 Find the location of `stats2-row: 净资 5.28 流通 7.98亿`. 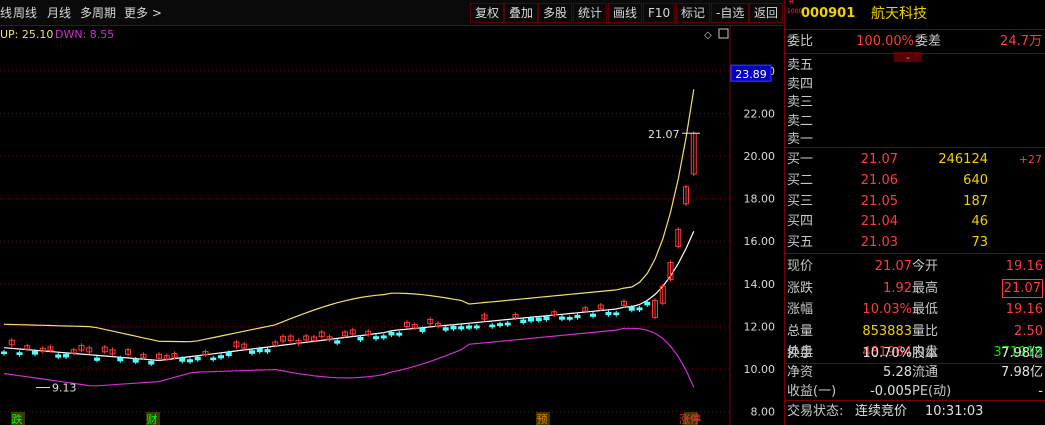

stats2-row: 净资 5.28 流通 7.98亿 is located at coordinates (915, 372).